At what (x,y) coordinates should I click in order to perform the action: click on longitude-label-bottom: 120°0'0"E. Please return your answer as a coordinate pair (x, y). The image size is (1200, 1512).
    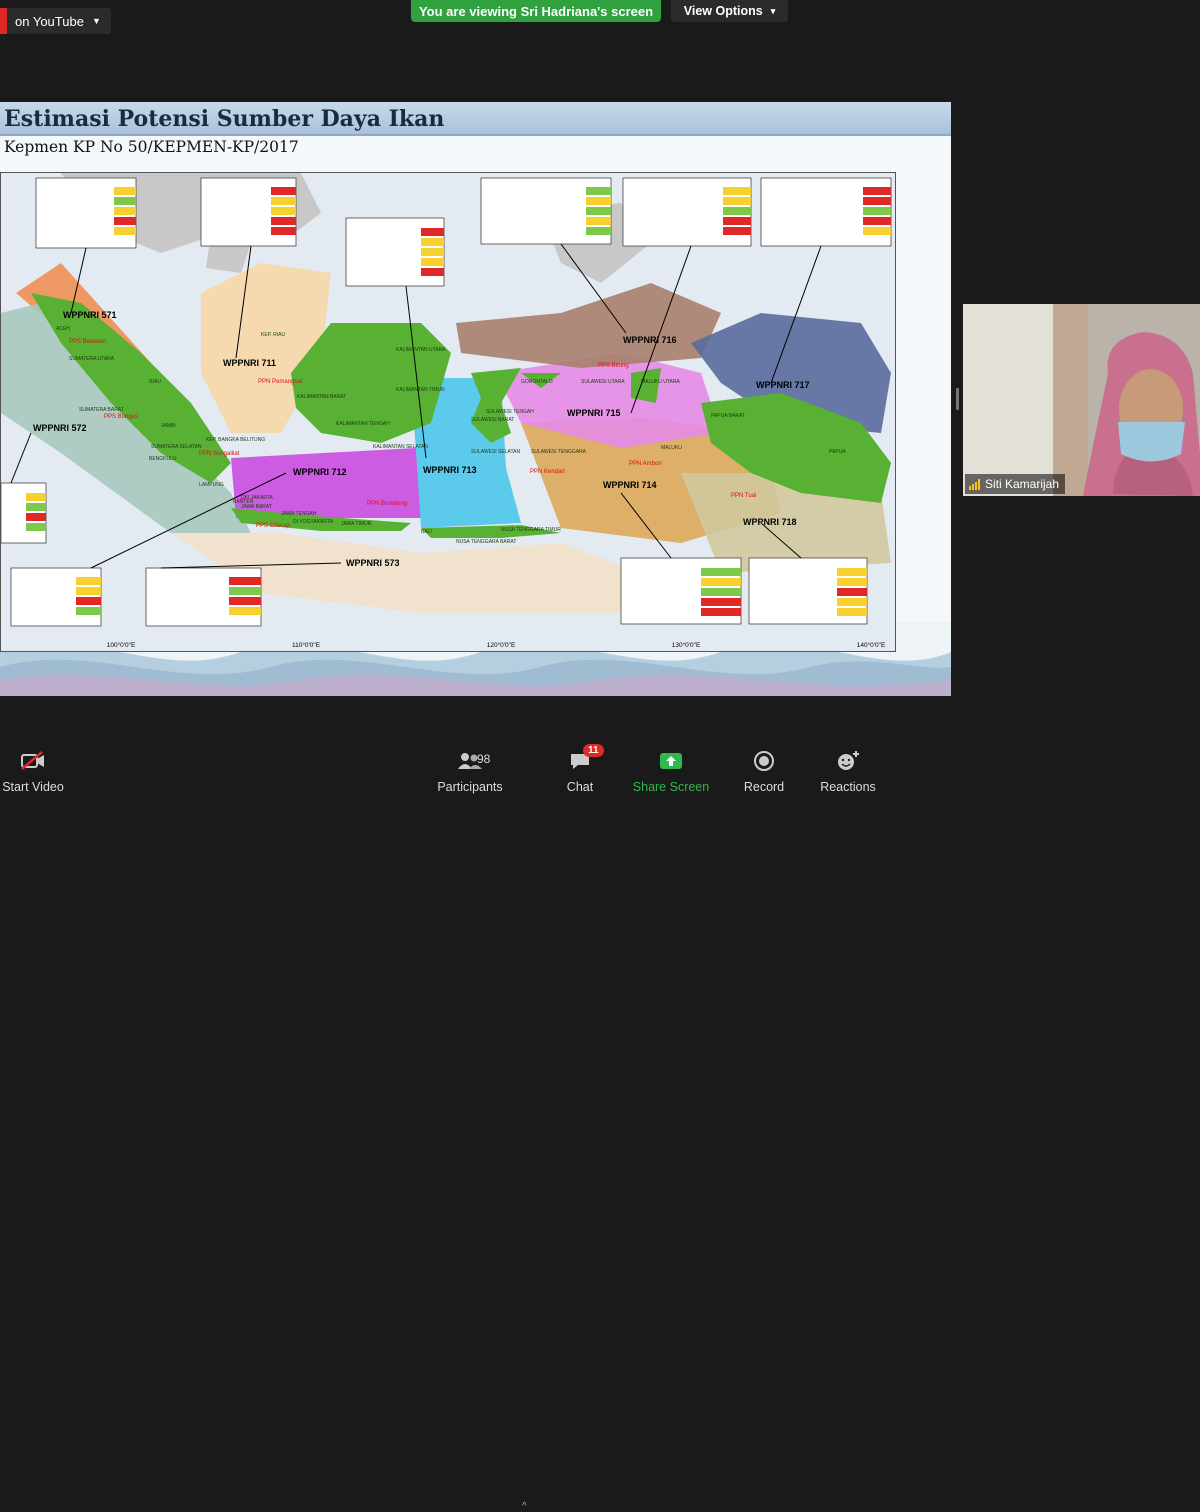
    Looking at the image, I should click on (501, 645).